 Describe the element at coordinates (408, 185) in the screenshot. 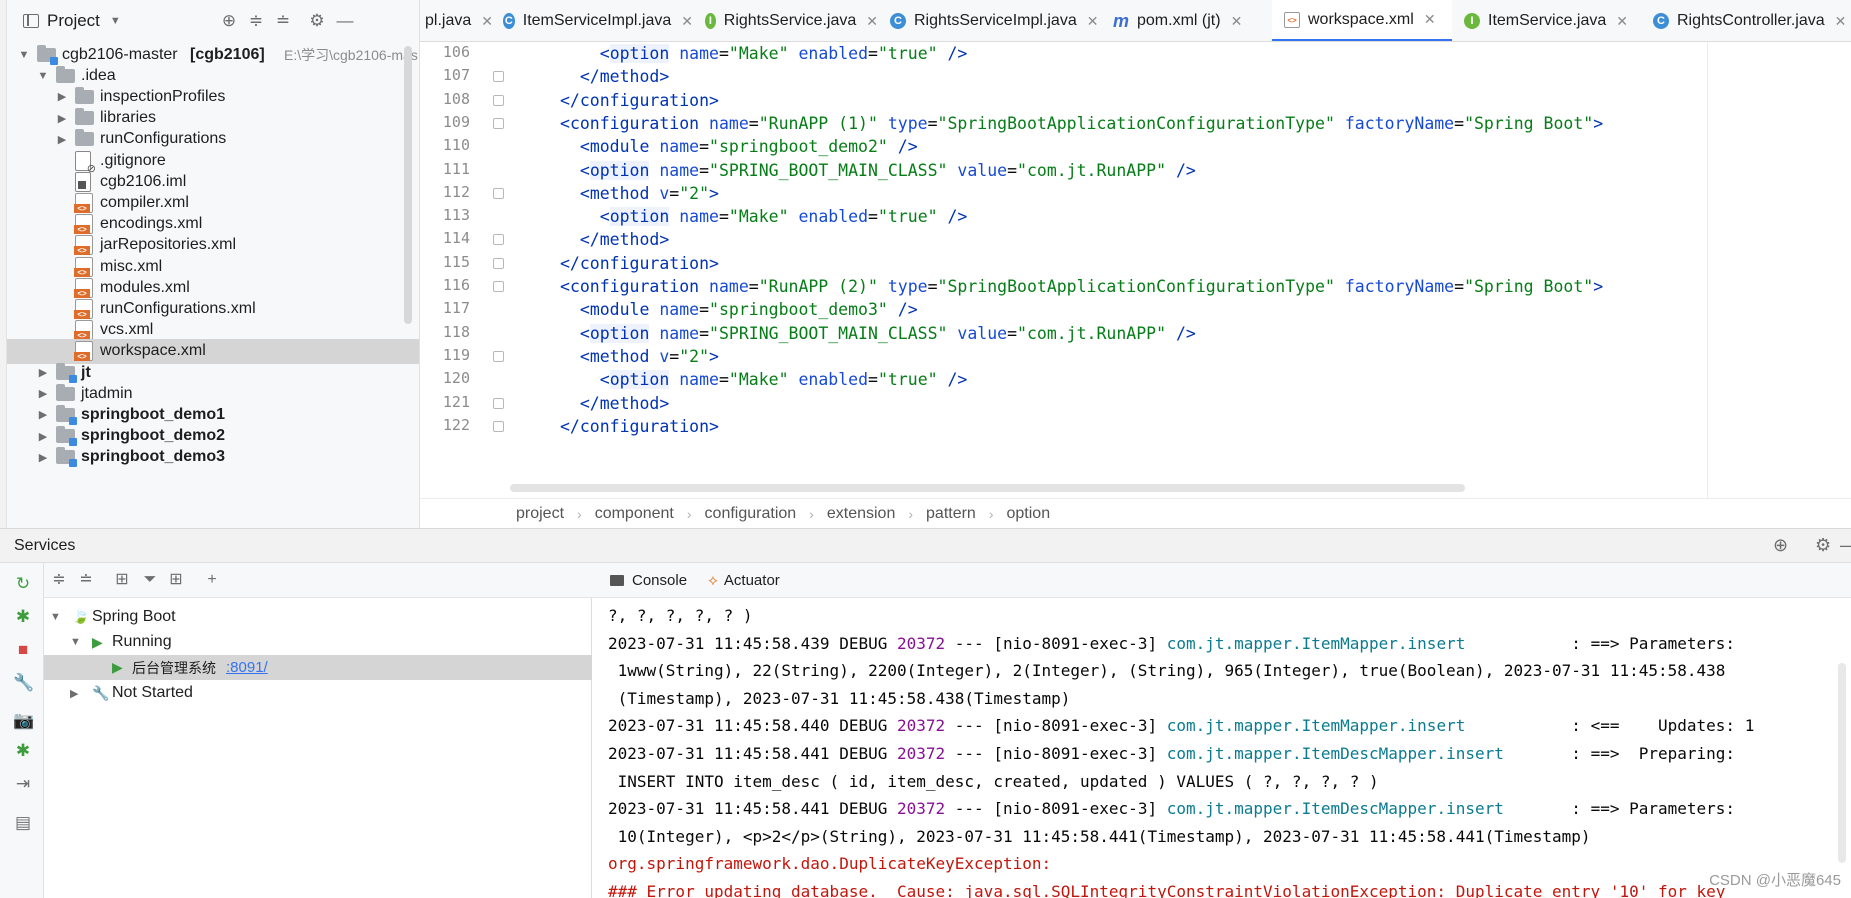

I see `project-scrollbar` at that location.